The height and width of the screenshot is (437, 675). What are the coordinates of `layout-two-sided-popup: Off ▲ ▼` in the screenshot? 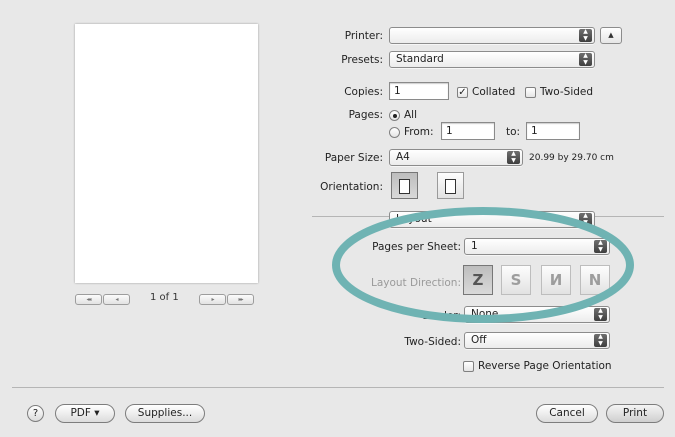 It's located at (537, 340).